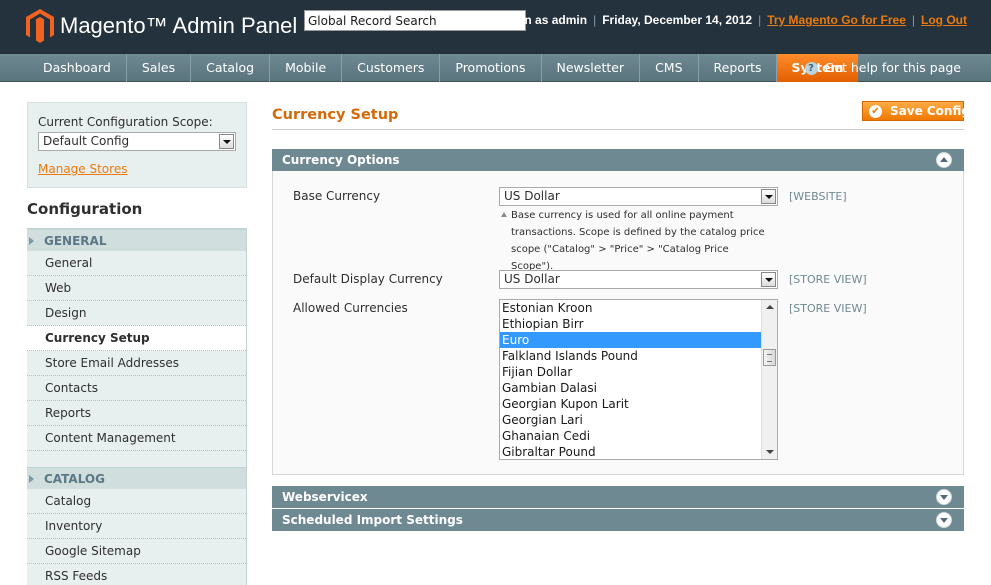 The height and width of the screenshot is (585, 991). What do you see at coordinates (179, 25) in the screenshot?
I see `logo-text: Magento™ Admin Panel` at bounding box center [179, 25].